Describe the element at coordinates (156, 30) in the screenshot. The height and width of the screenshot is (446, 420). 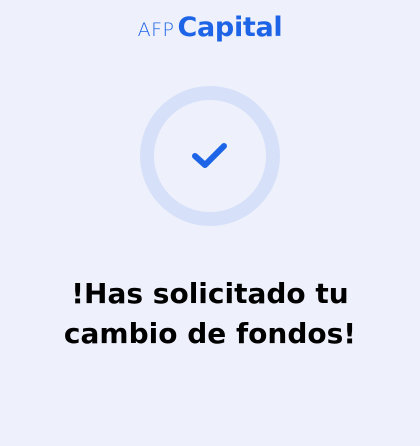
I see `logo-prefix: AFP` at that location.